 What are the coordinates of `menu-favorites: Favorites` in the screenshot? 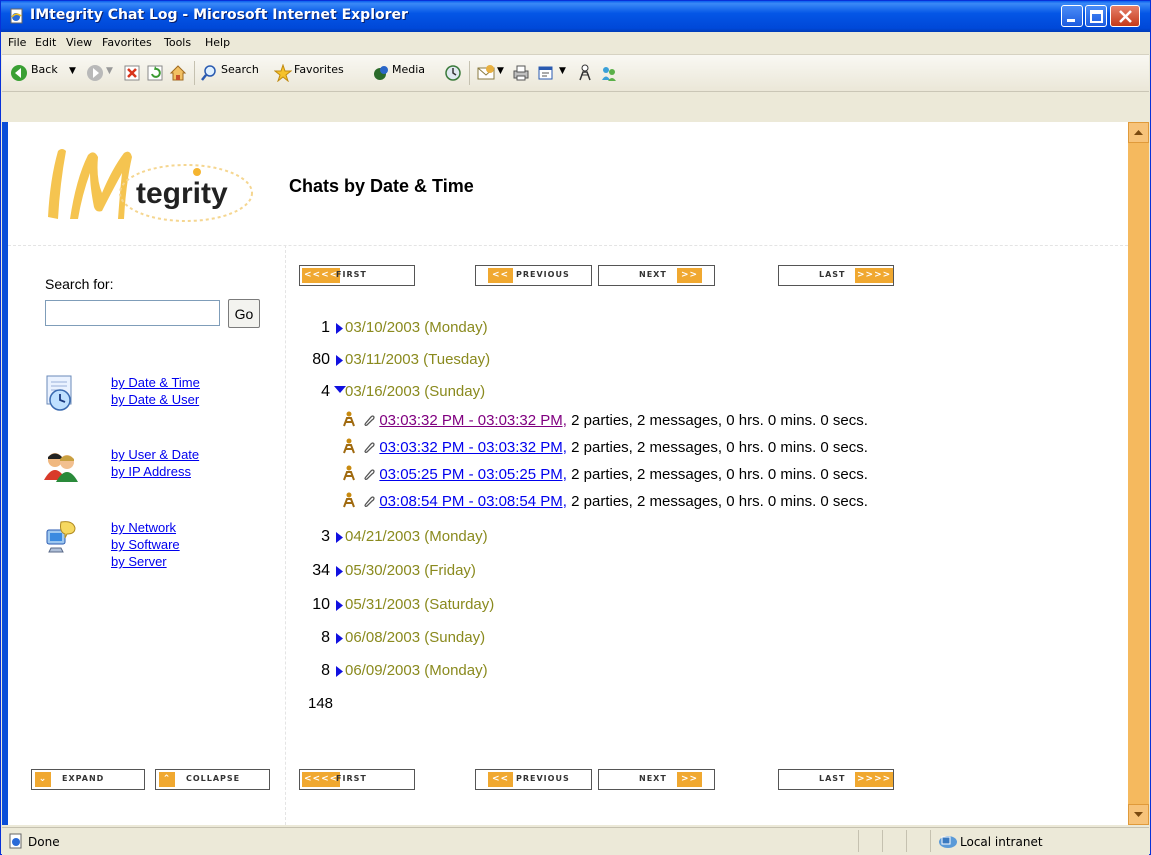 It's located at (127, 42).